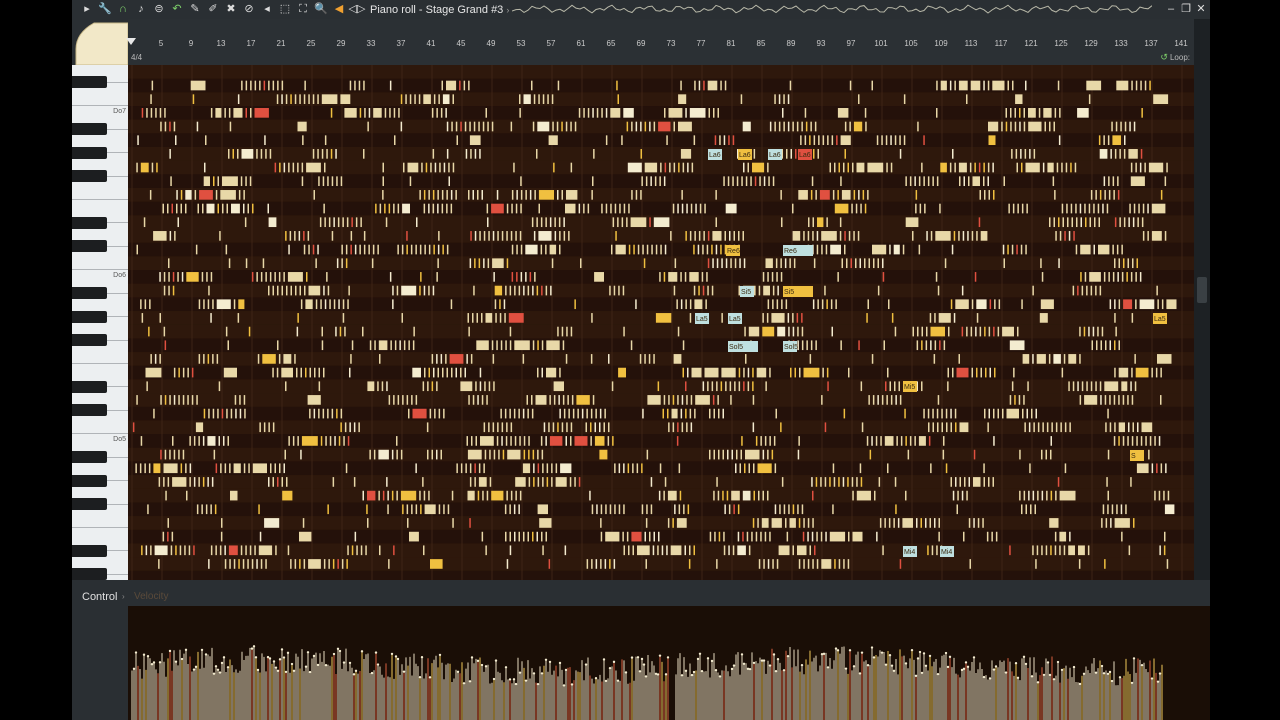 The width and height of the screenshot is (1280, 720). What do you see at coordinates (177, 10) in the screenshot?
I see `undo-icon: ↶` at bounding box center [177, 10].